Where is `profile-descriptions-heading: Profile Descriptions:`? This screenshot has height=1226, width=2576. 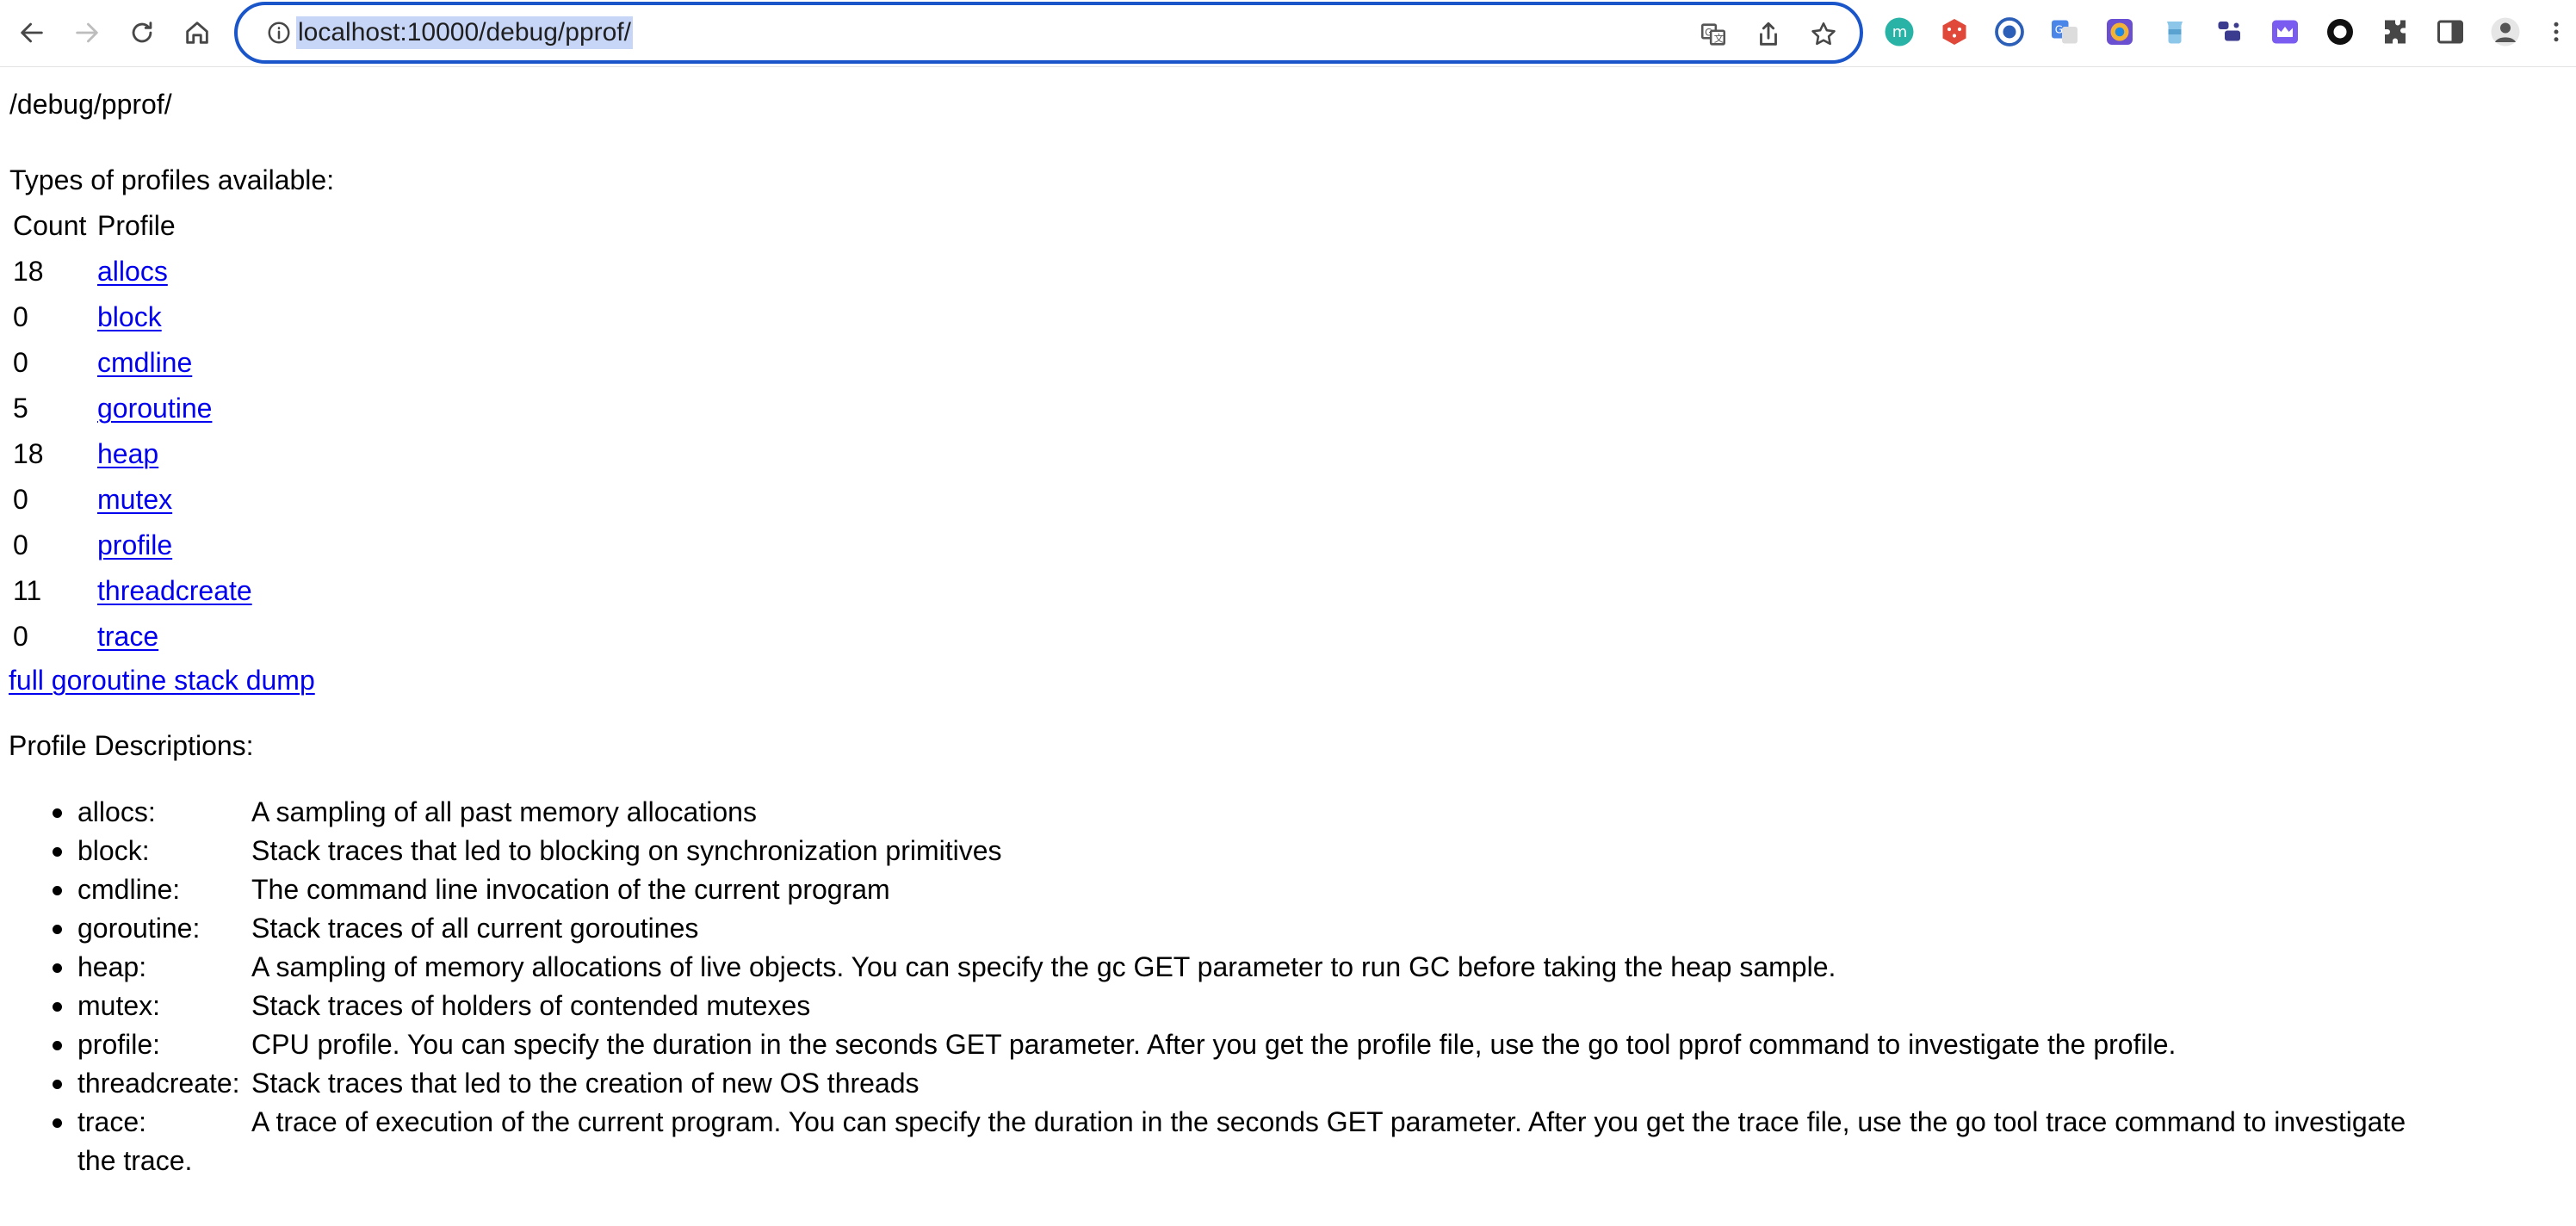
profile-descriptions-heading: Profile Descriptions: is located at coordinates (131, 746).